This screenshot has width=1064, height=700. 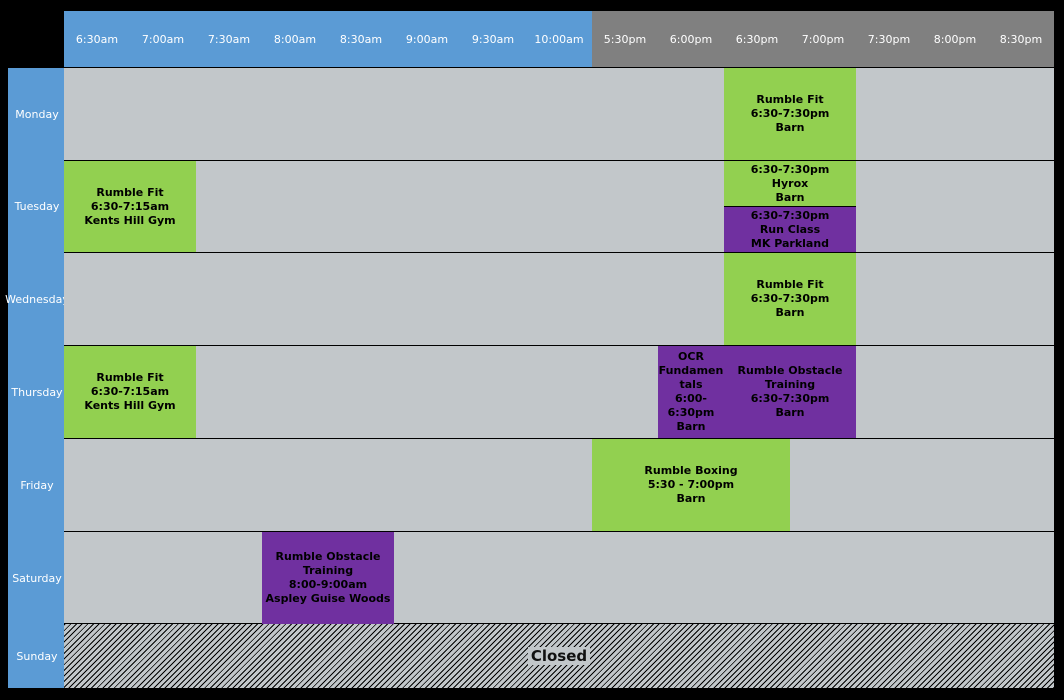 I want to click on time-header-730pm: 7:30pm, so click(x=889, y=39).